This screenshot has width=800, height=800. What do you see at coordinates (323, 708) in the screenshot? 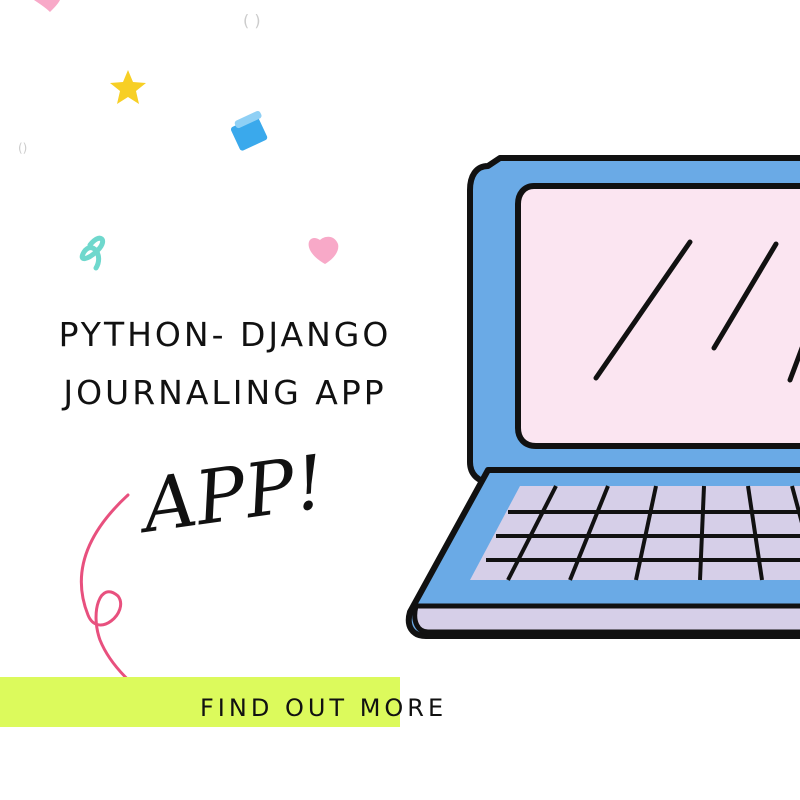
I see `find-out-more-link: FIND OUT MORE` at bounding box center [323, 708].